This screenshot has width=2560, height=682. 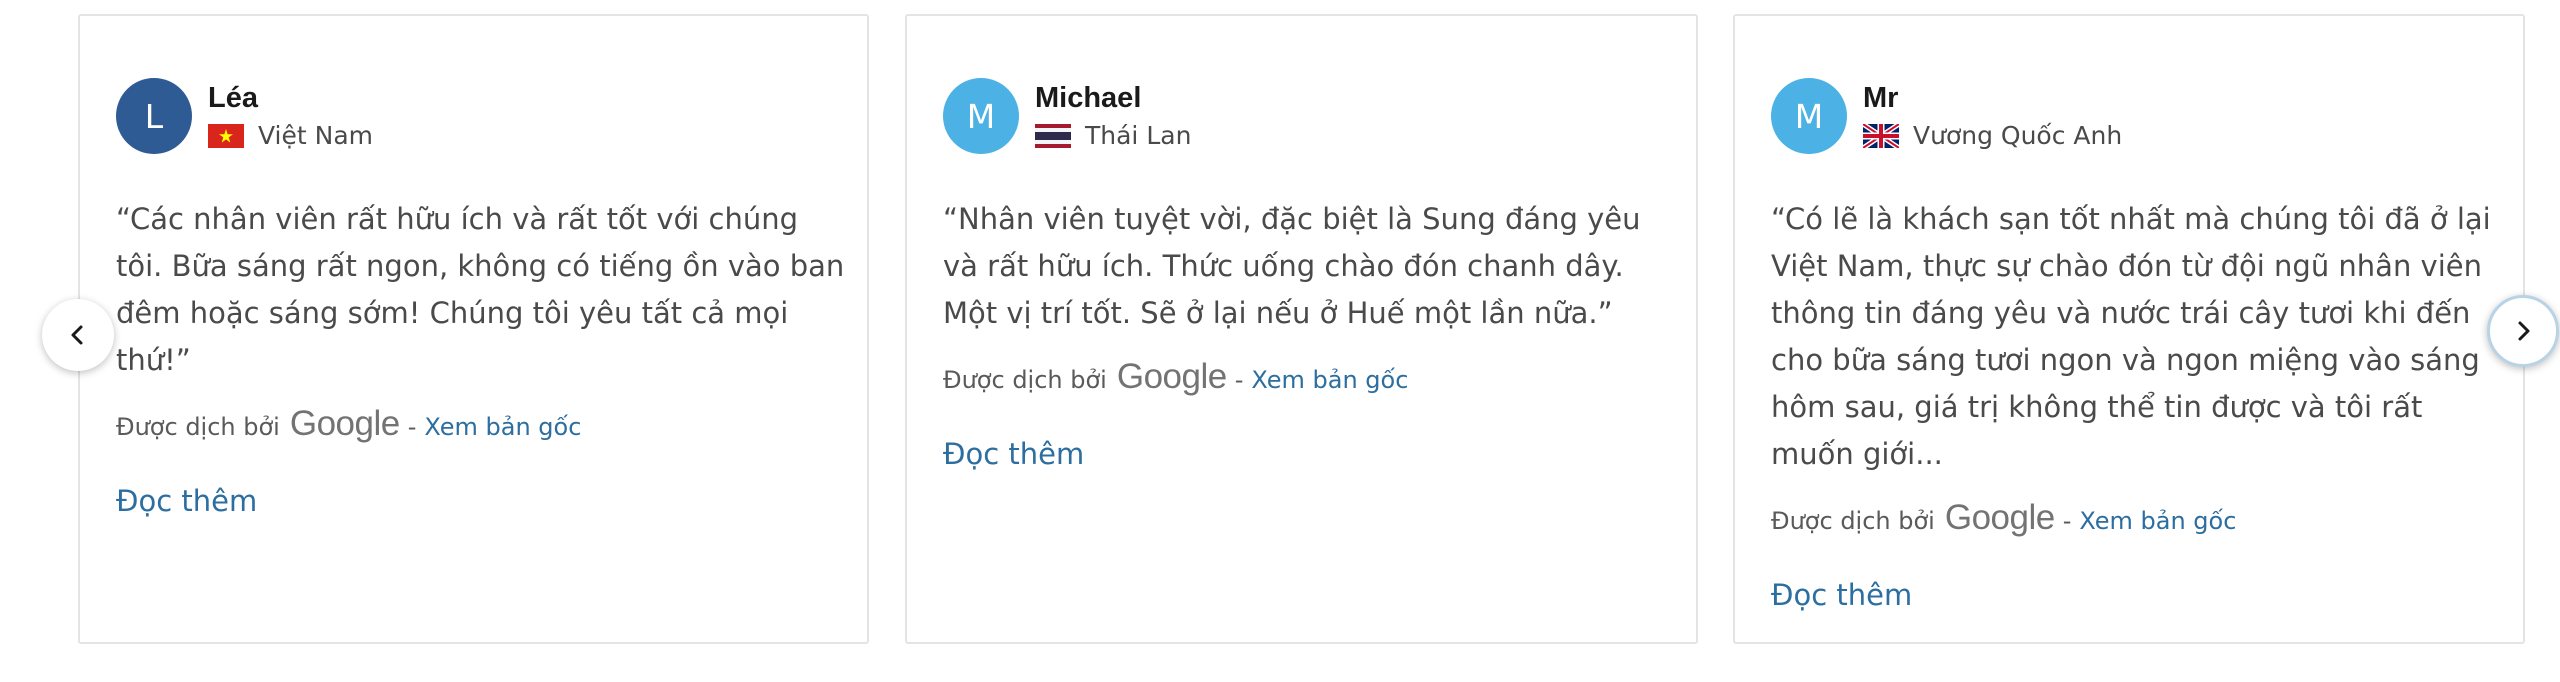 What do you see at coordinates (1138, 135) in the screenshot?
I see `country-label: Thái Lan` at bounding box center [1138, 135].